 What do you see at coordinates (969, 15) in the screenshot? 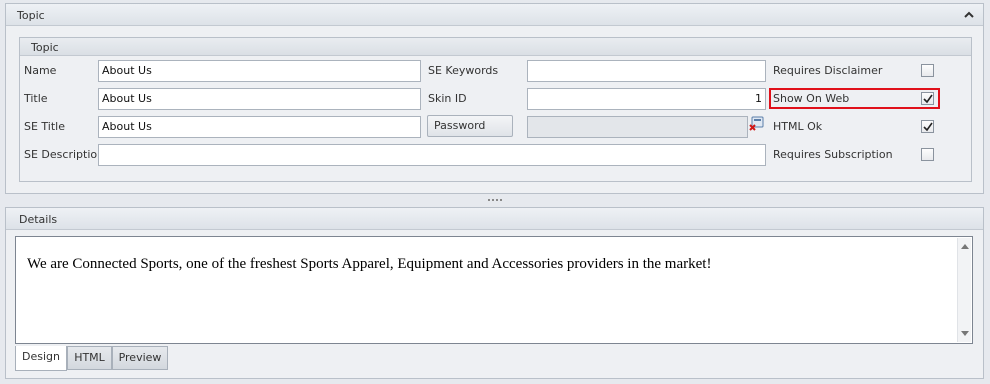
I see `chevron-up-icon` at bounding box center [969, 15].